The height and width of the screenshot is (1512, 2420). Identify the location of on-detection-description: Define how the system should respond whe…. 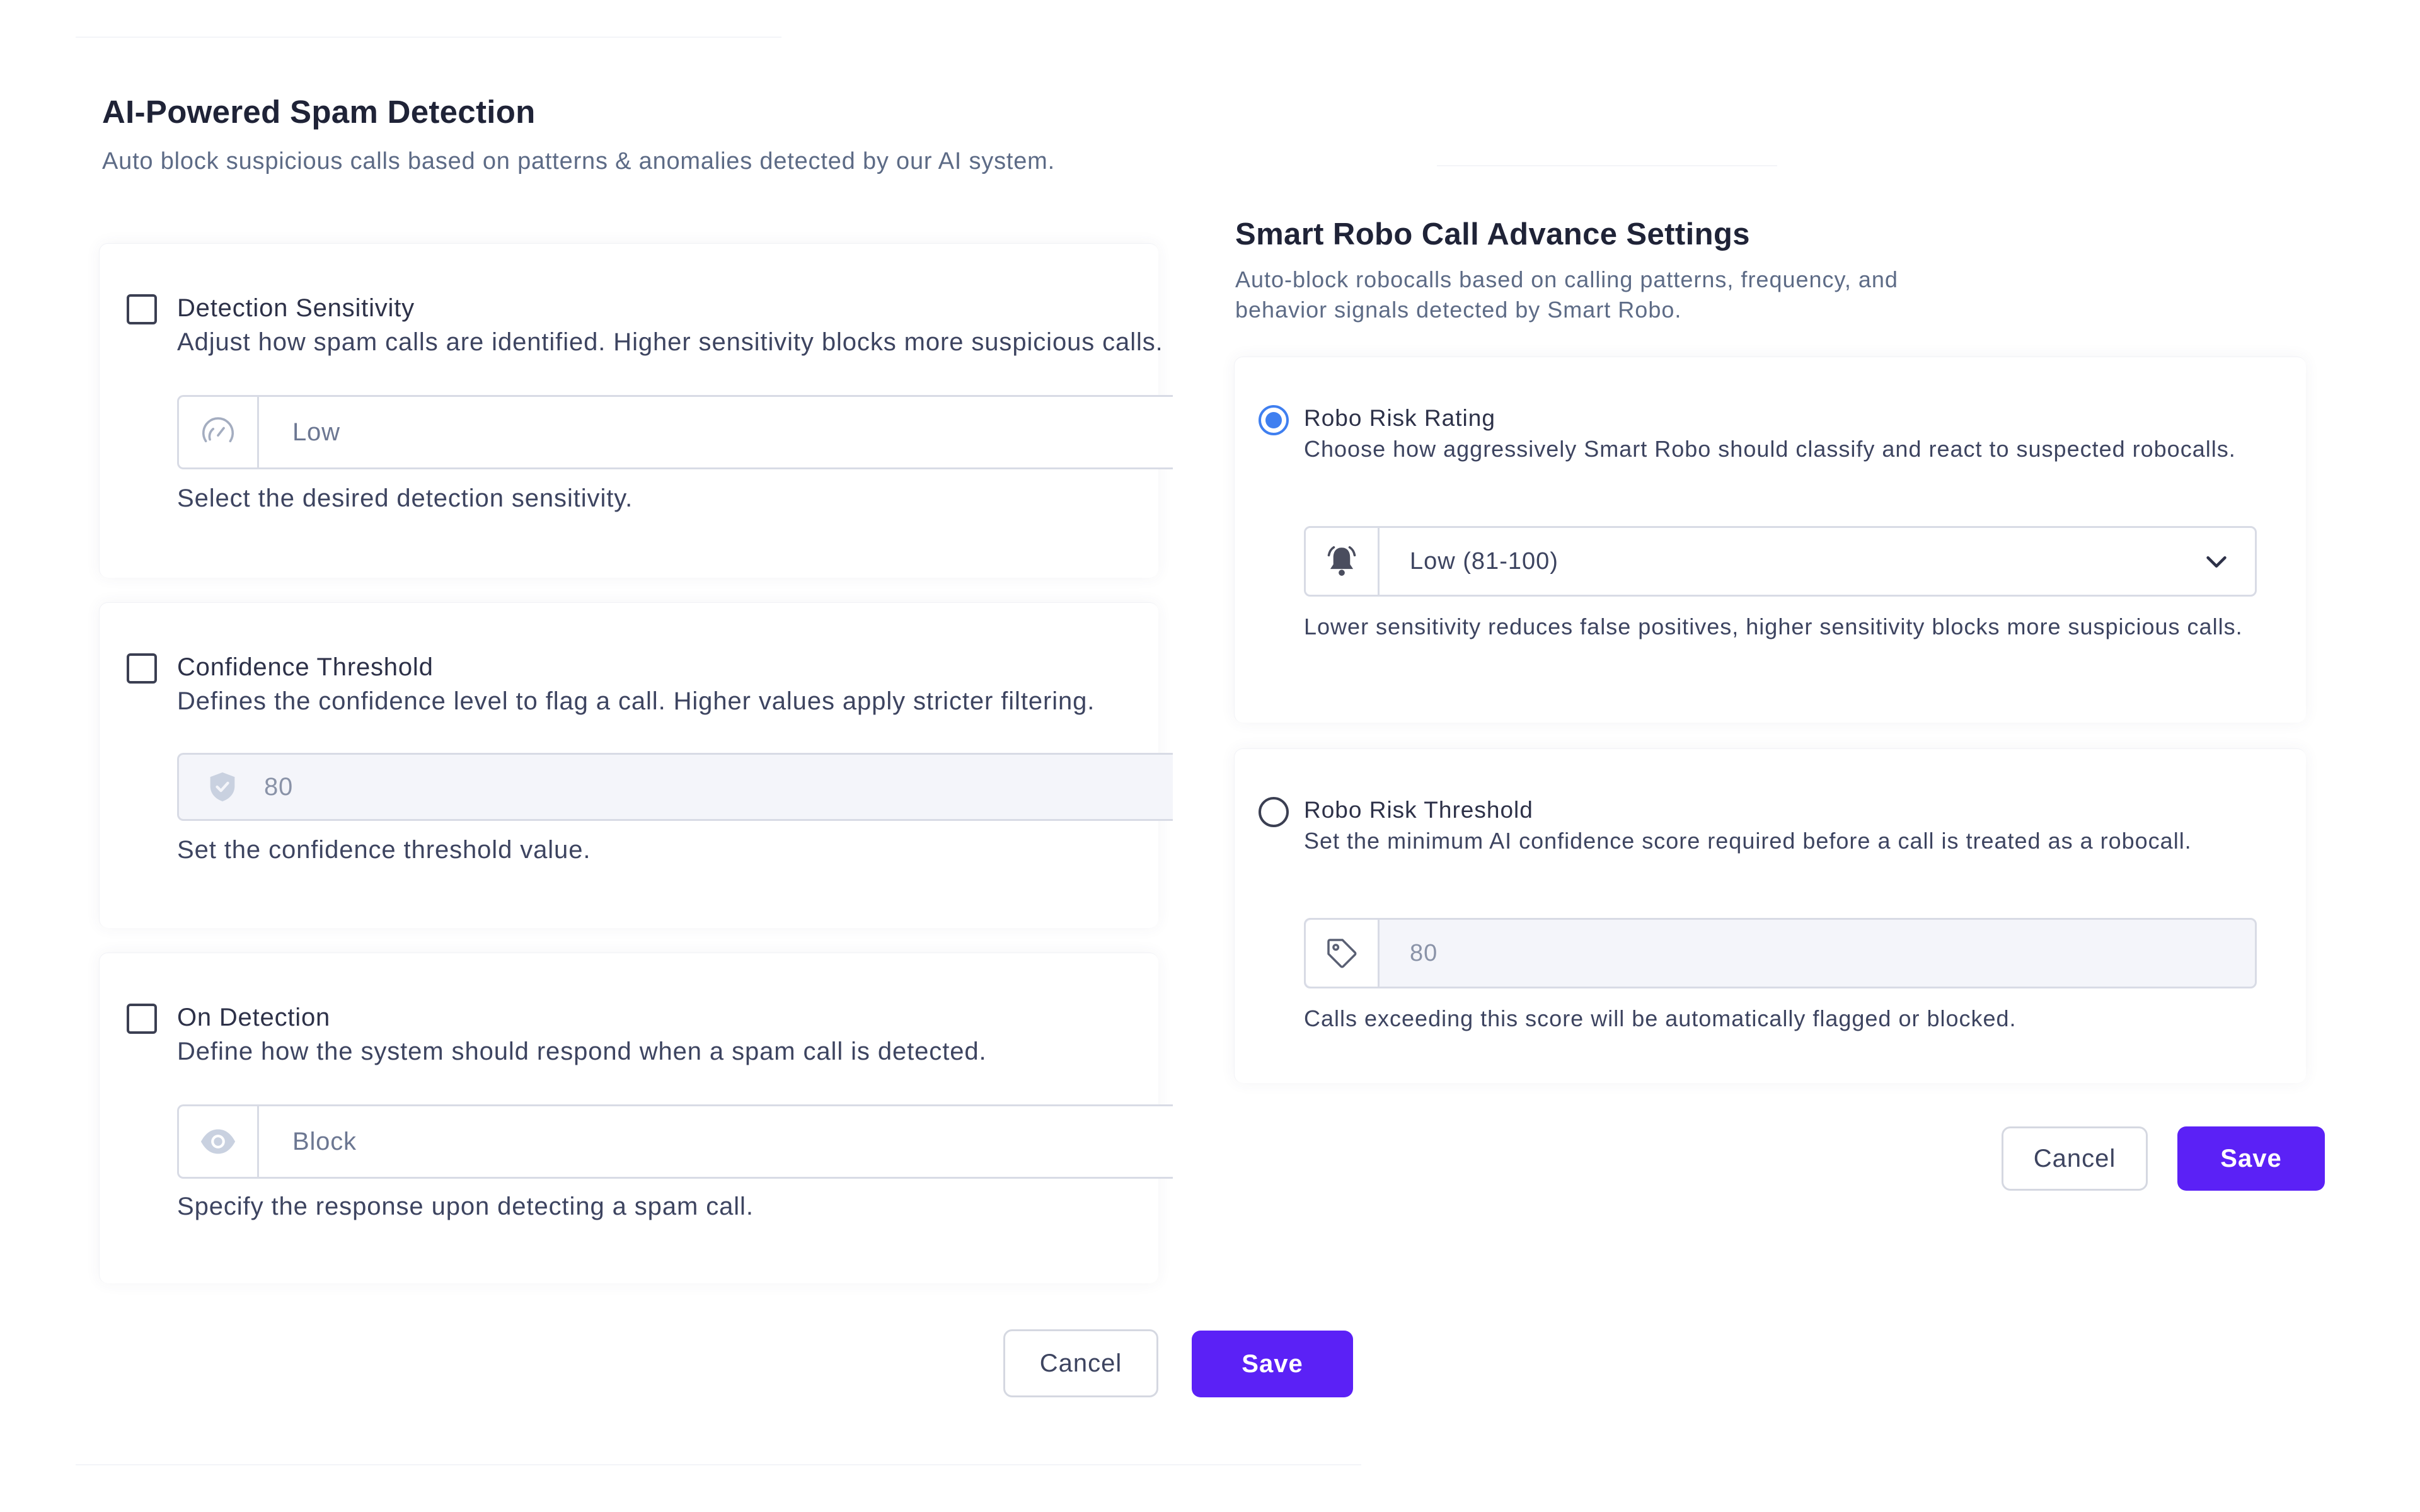
(582, 1051).